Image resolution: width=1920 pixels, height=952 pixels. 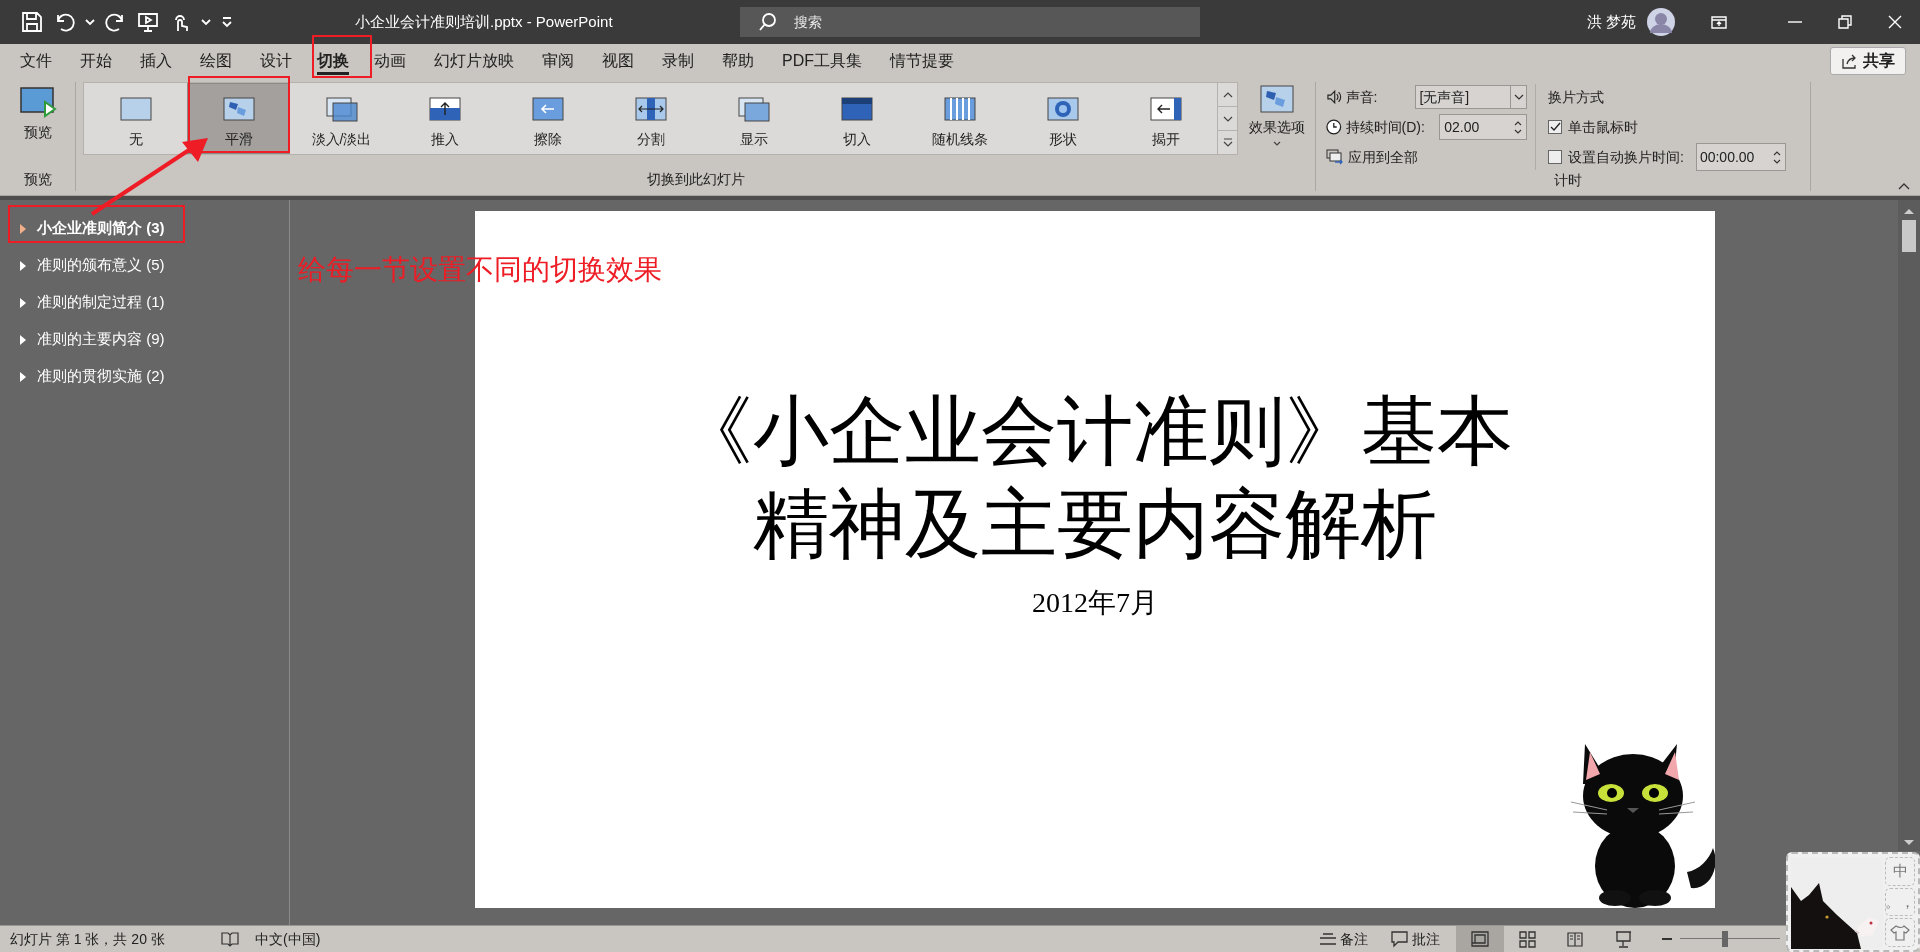 I want to click on scroll-down-arrow-icon, so click(x=1909, y=842).